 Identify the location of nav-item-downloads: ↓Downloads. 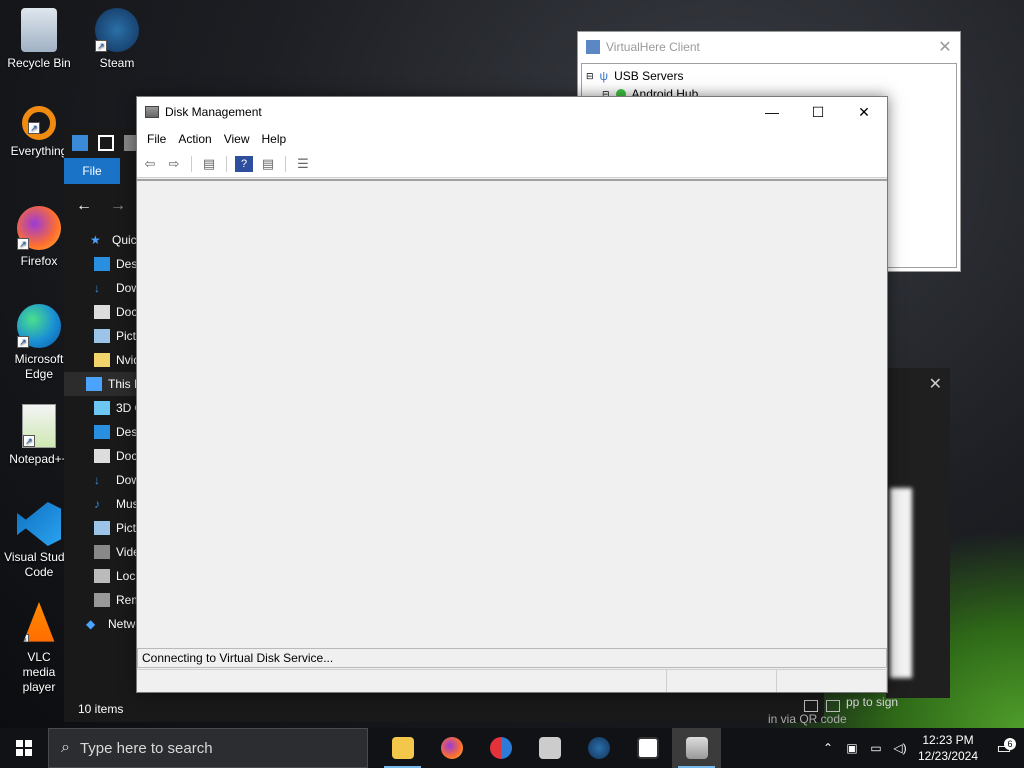
(100, 288).